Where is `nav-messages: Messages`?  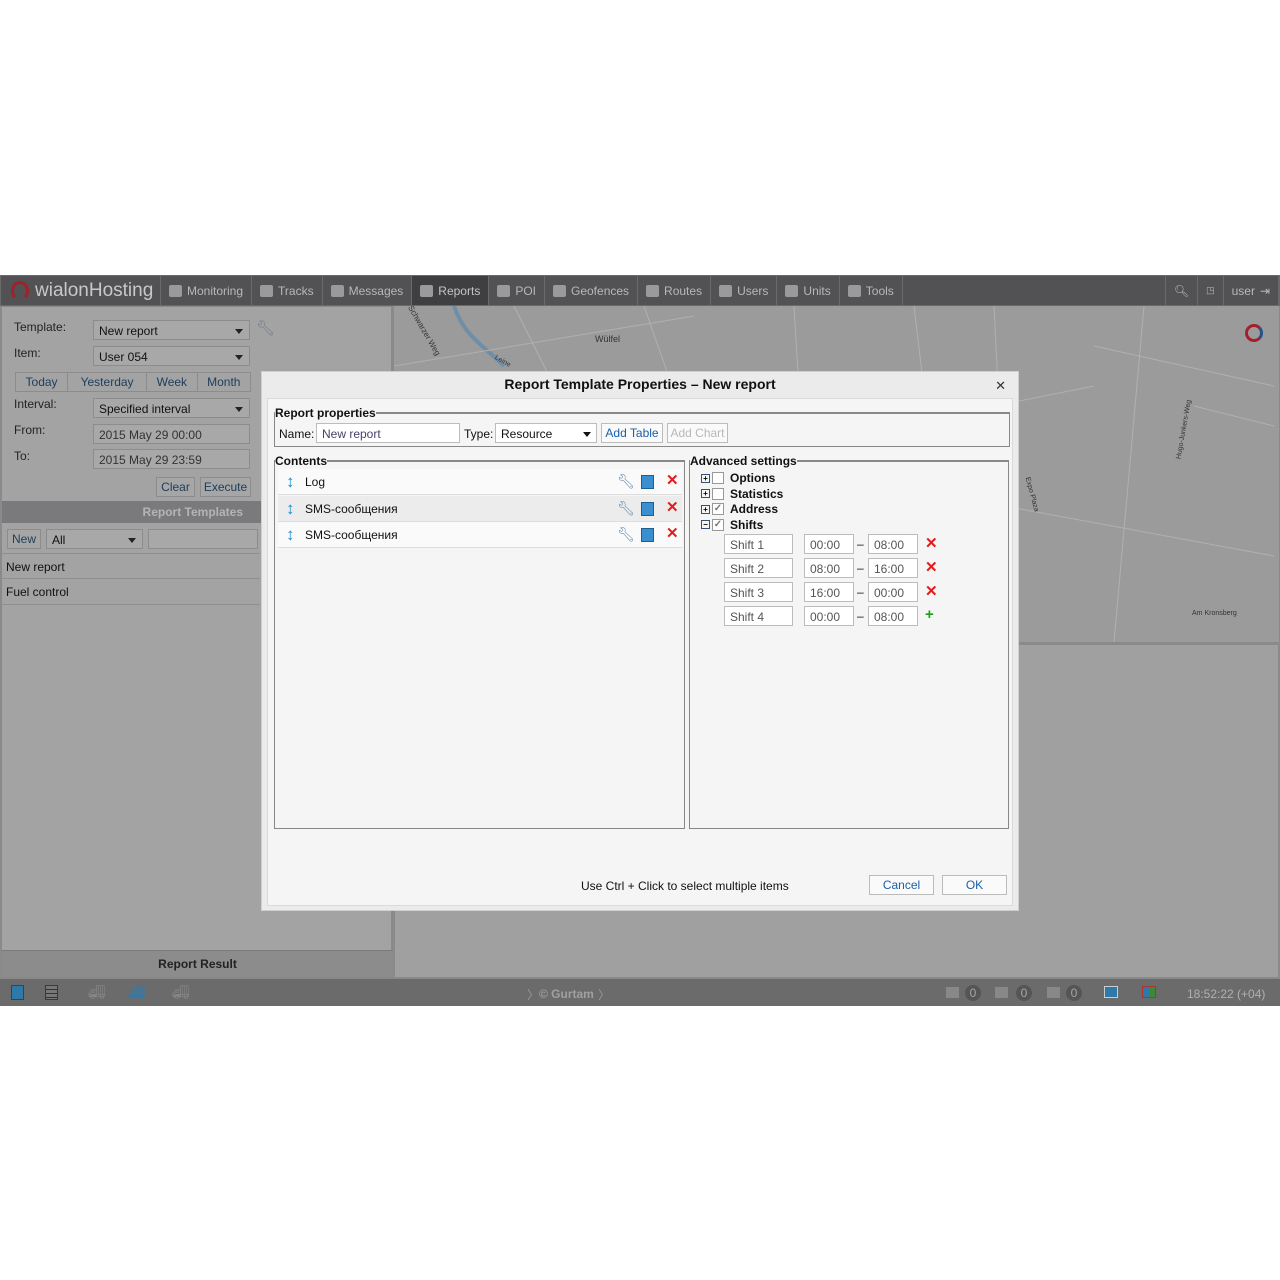
nav-messages: Messages is located at coordinates (368, 290).